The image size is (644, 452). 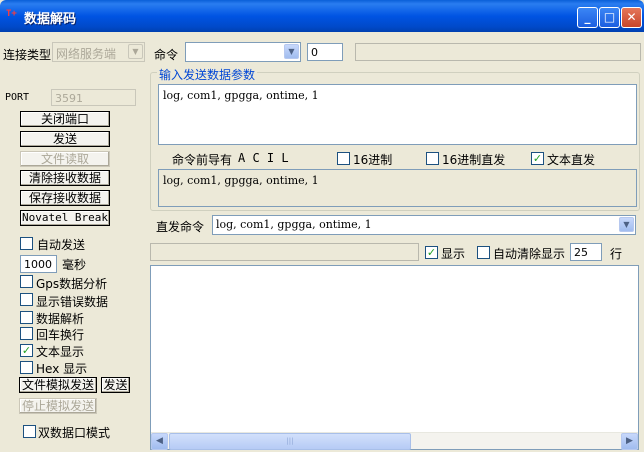 I want to click on connection-type-label: 连接类型, so click(x=27, y=55).